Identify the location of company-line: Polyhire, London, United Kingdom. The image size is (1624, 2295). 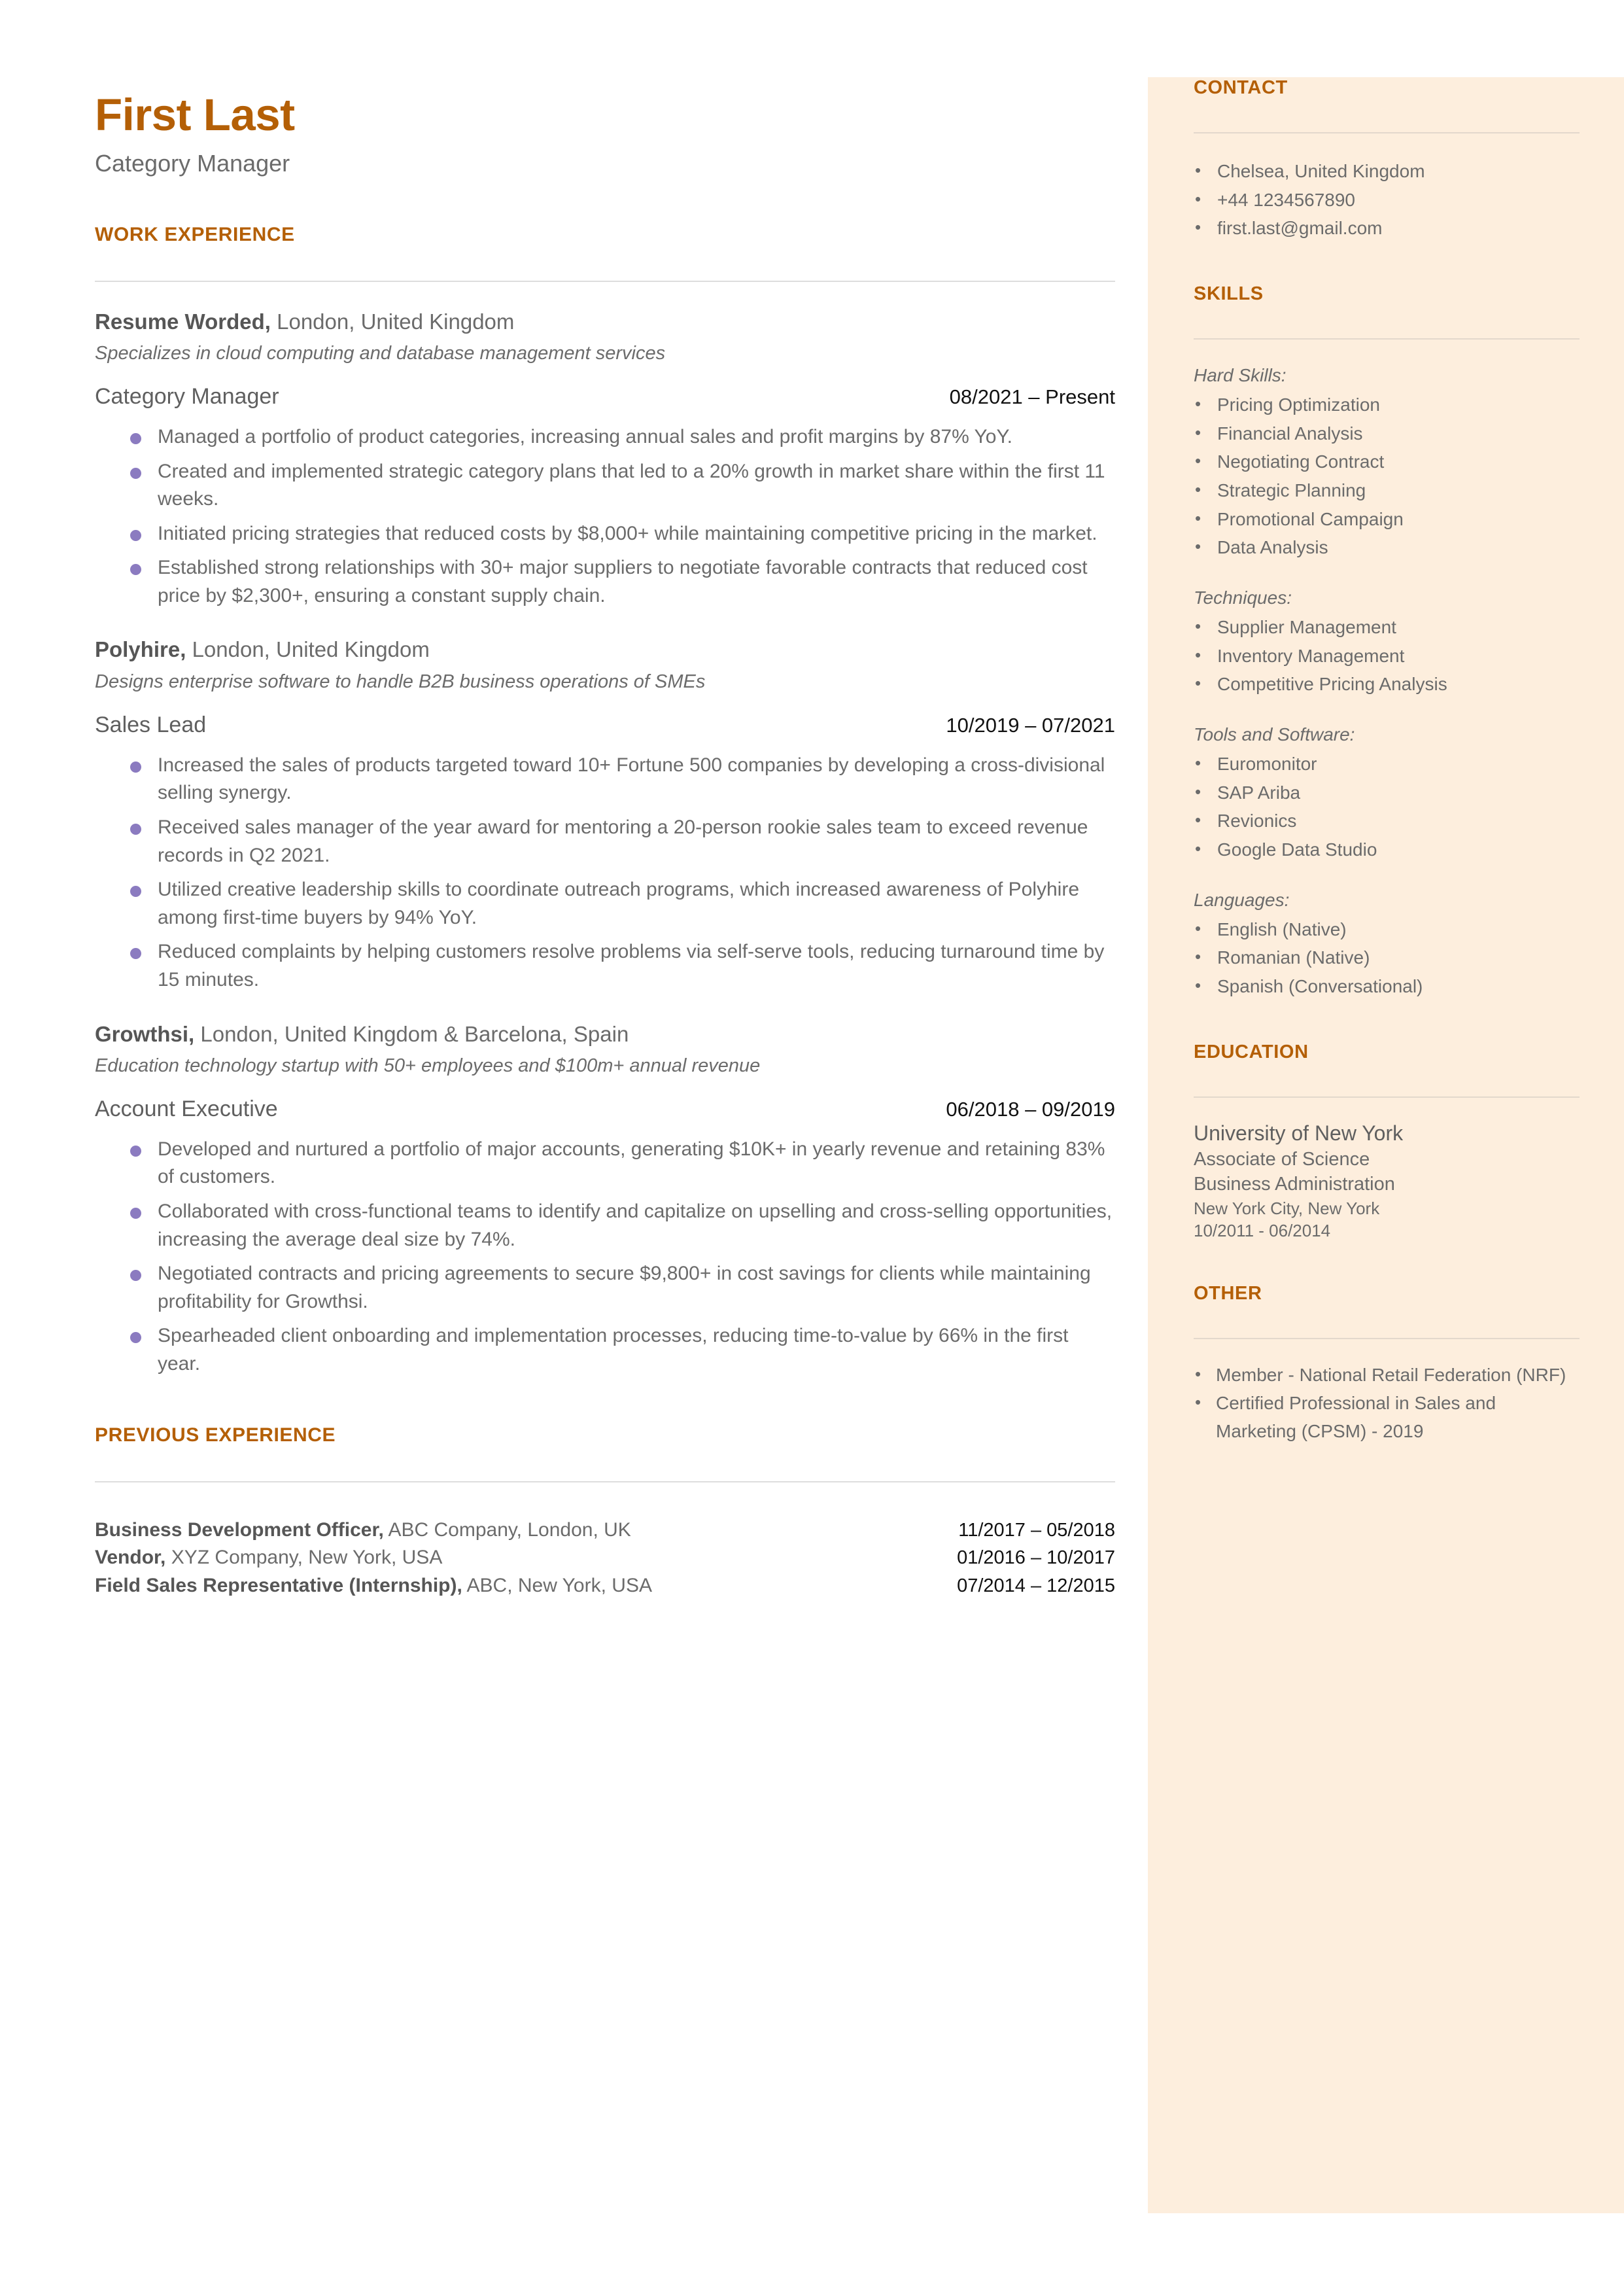
(605, 649).